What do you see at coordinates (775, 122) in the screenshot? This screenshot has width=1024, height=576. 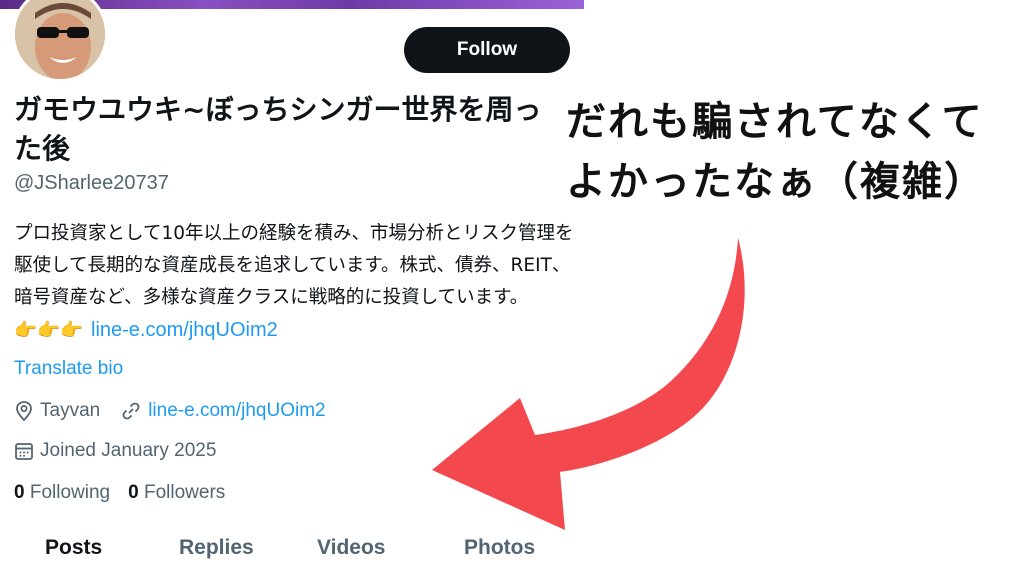 I see `caption-line-1: だれも騙されてなくて` at bounding box center [775, 122].